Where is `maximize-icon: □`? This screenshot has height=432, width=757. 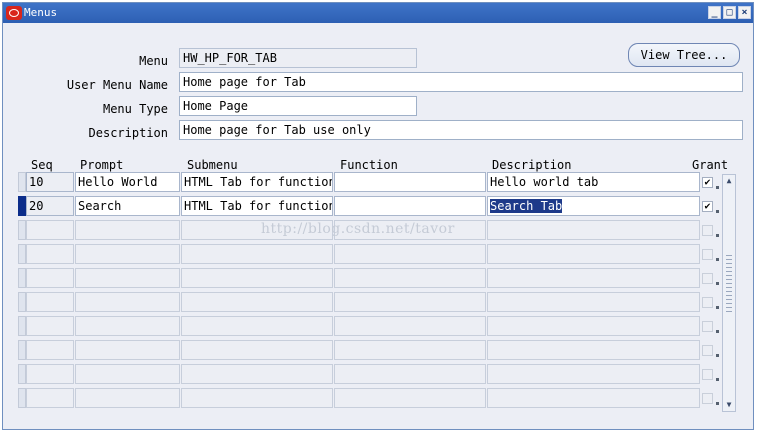
maximize-icon: □ is located at coordinates (729, 12).